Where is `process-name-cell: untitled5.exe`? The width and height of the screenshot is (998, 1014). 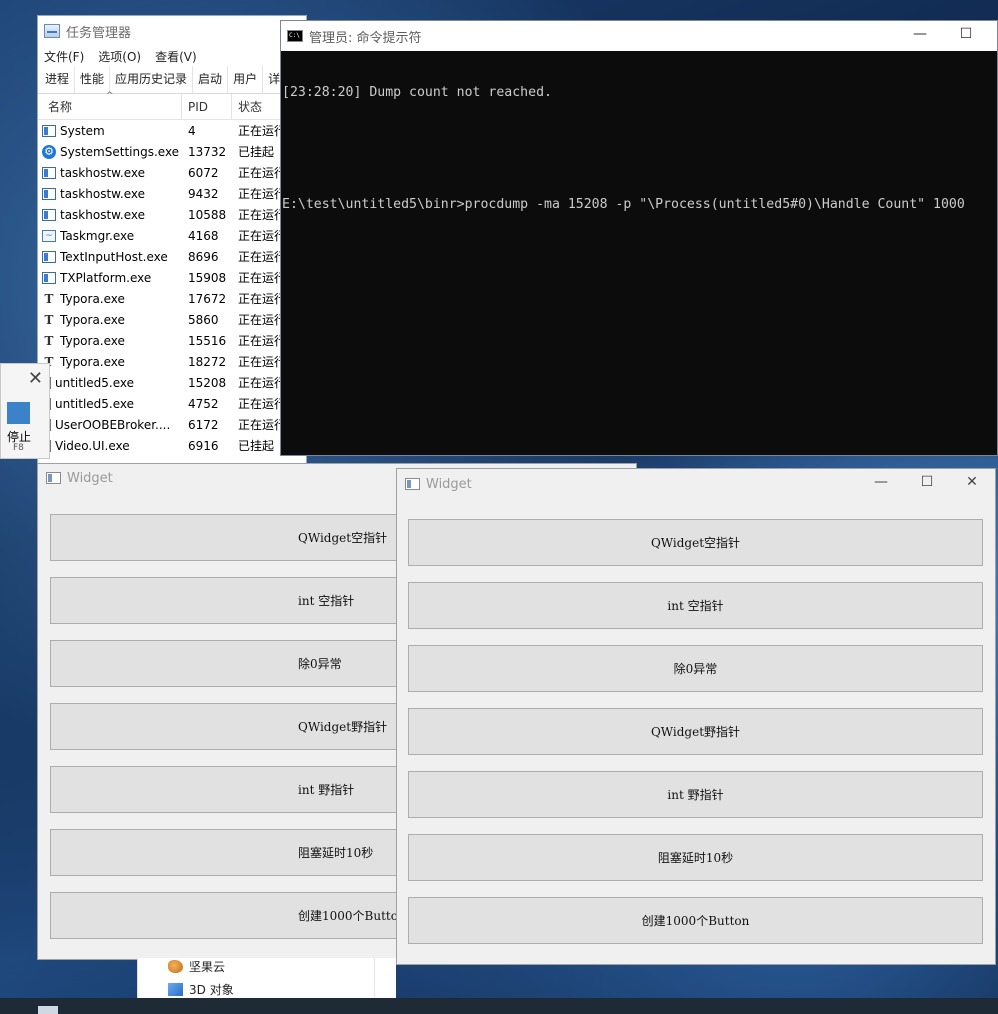
process-name-cell: untitled5.exe is located at coordinates (110, 383).